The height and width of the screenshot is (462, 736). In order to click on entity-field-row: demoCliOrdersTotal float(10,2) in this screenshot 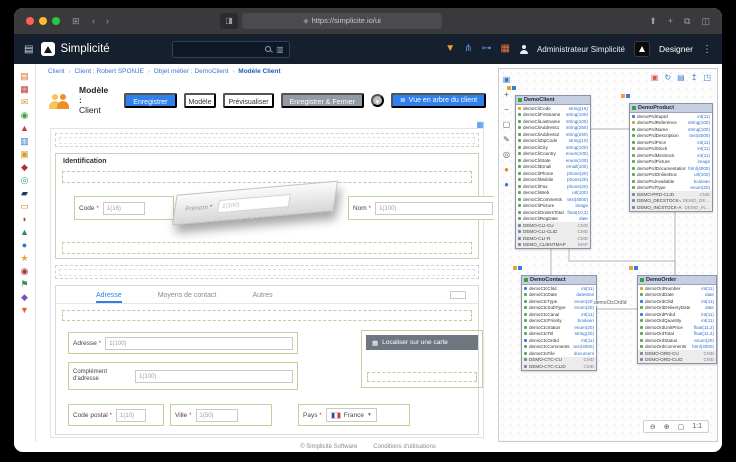, I will do `click(553, 212)`.